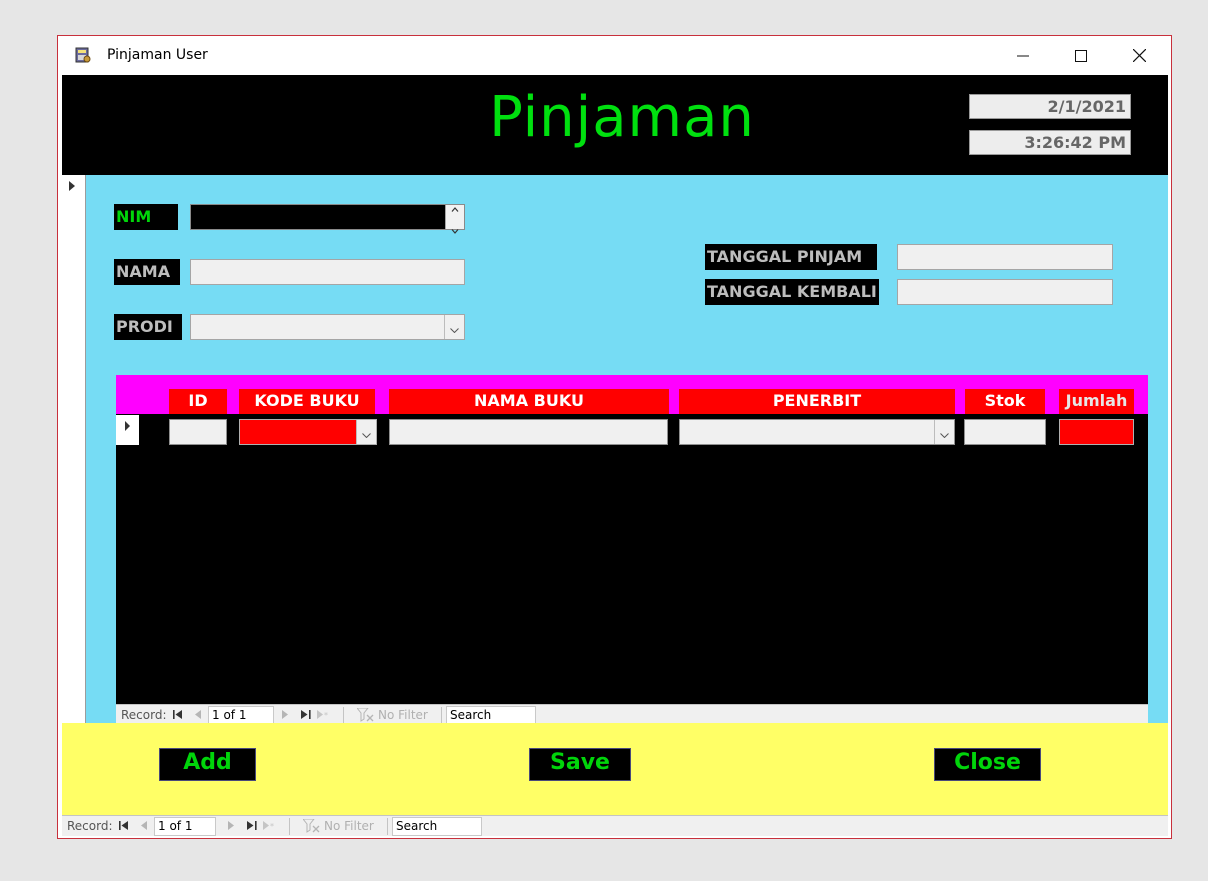 This screenshot has height=881, width=1208. I want to click on id-cell, so click(198, 432).